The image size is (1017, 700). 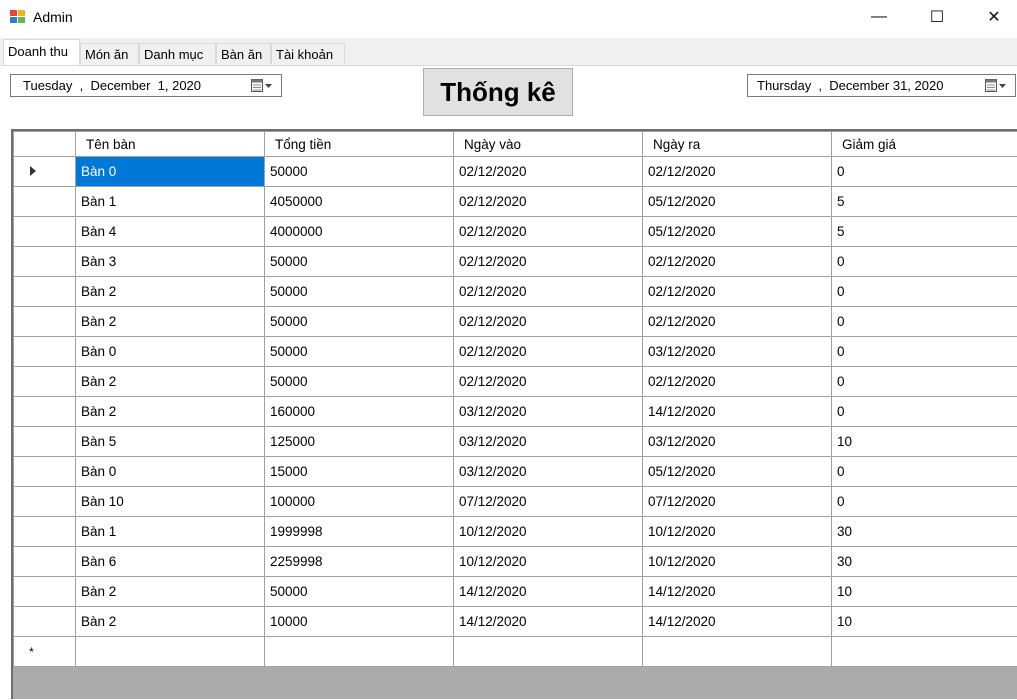 I want to click on tab-tai-khoan: Tài khoản, so click(x=308, y=53).